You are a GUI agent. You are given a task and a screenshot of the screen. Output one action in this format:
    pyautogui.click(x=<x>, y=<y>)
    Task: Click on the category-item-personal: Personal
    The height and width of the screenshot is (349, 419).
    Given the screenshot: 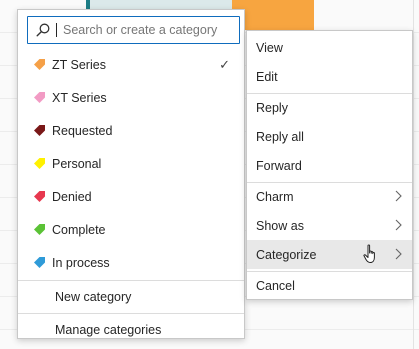 What is the action you would take?
    pyautogui.click(x=131, y=163)
    